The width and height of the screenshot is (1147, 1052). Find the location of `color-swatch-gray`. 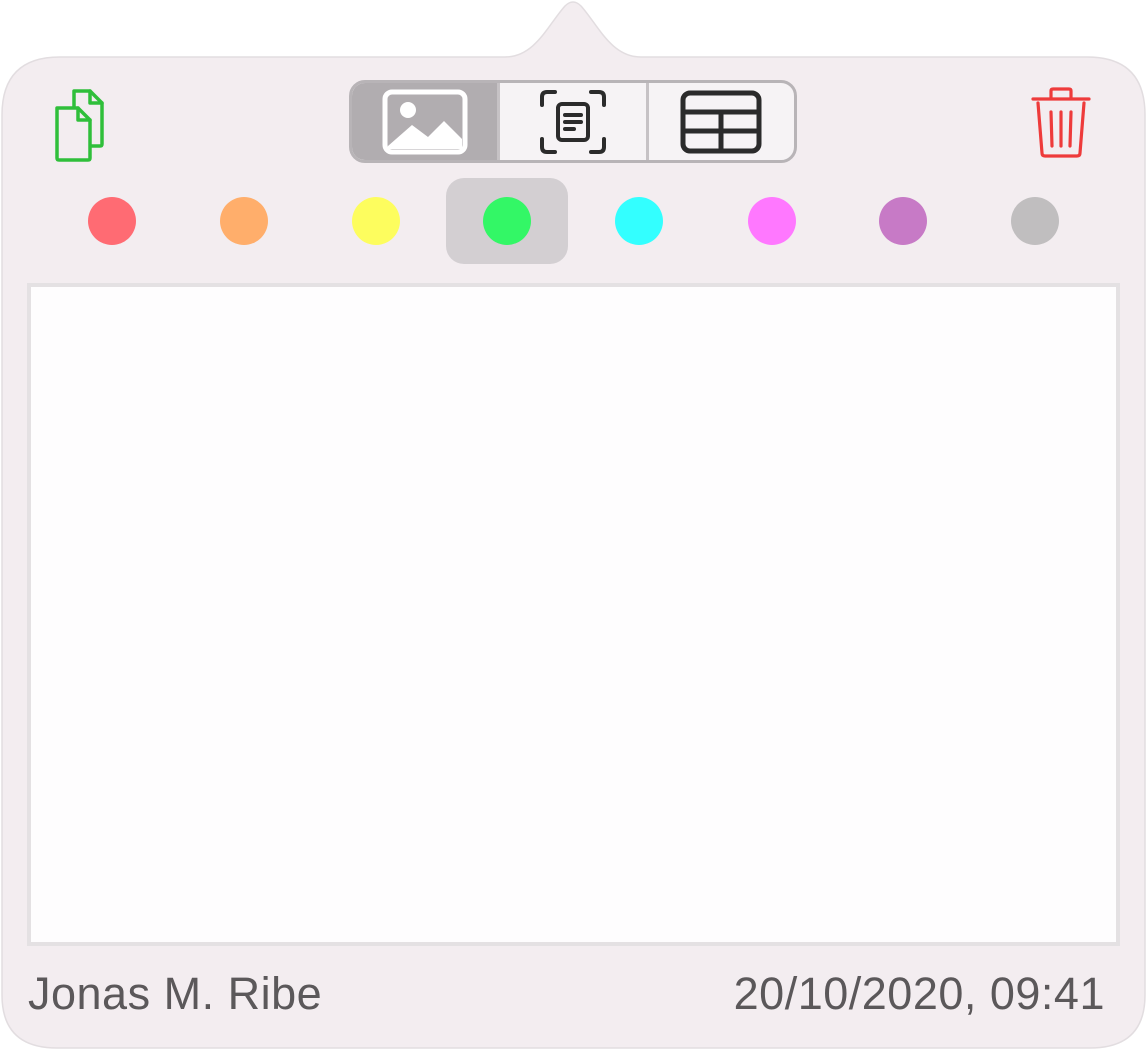

color-swatch-gray is located at coordinates (1035, 221).